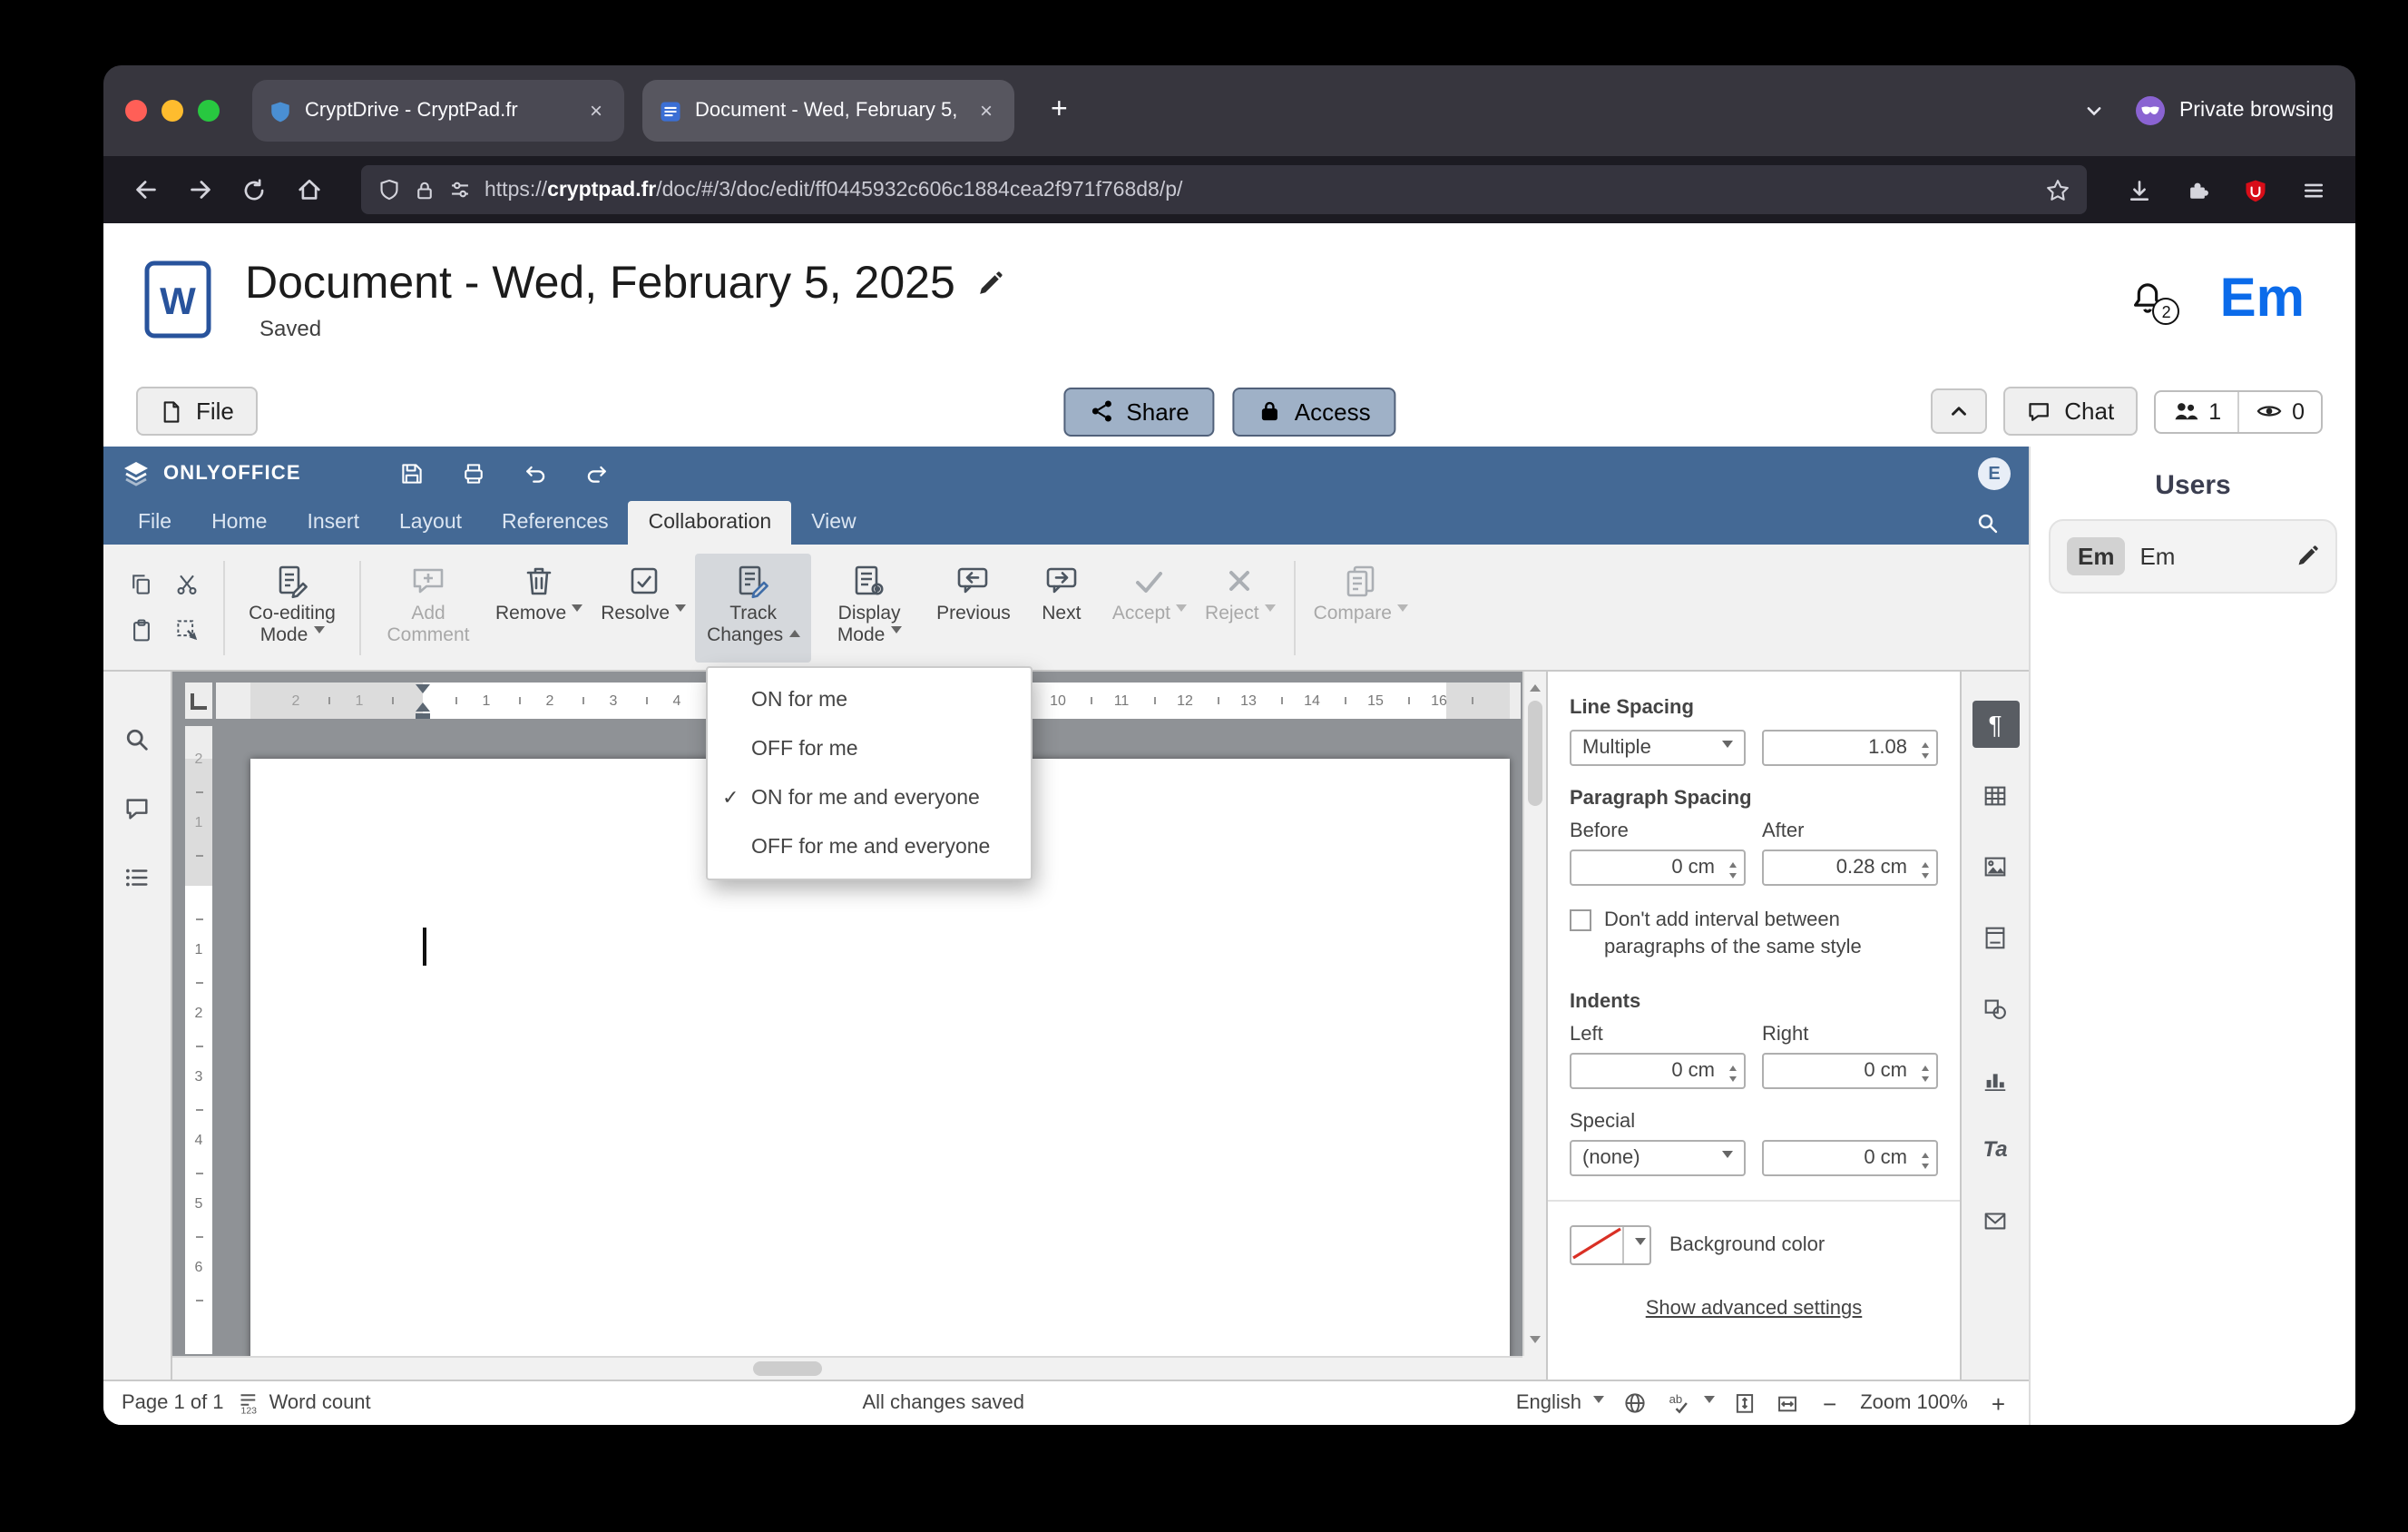 The height and width of the screenshot is (1532, 2408). What do you see at coordinates (209, 111) in the screenshot?
I see `maximize-window-button` at bounding box center [209, 111].